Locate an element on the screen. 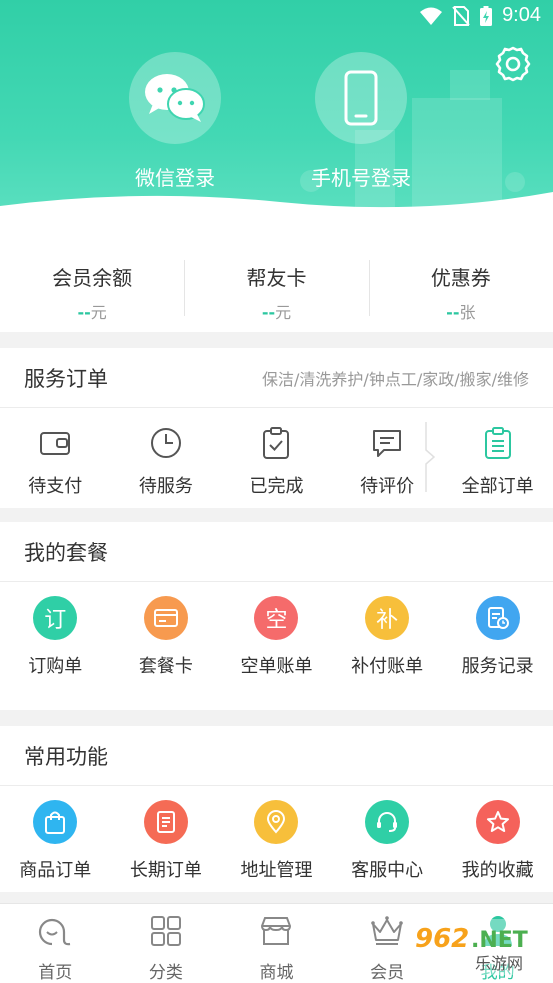 This screenshot has width=553, height=983. header-wave is located at coordinates (276, 209).